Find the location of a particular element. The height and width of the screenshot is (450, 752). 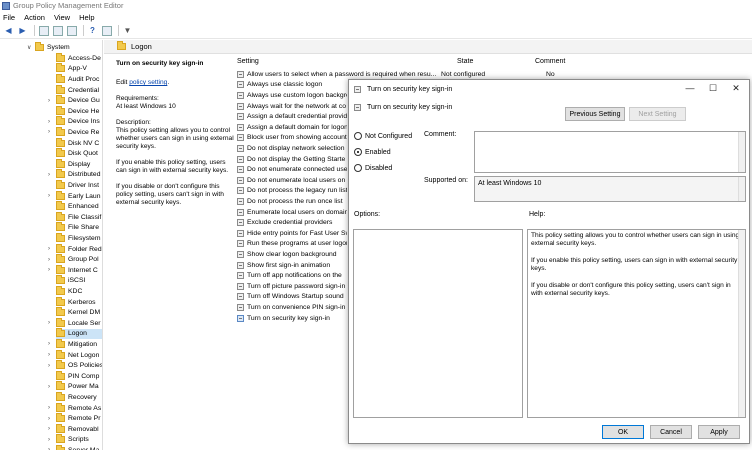

tree-item-recovery: Recovery is located at coordinates (79, 397).